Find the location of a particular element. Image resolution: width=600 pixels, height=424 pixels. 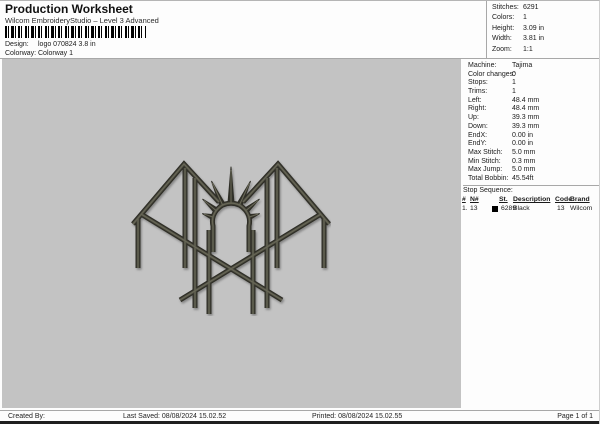

thread-color-swatch is located at coordinates (495, 209).